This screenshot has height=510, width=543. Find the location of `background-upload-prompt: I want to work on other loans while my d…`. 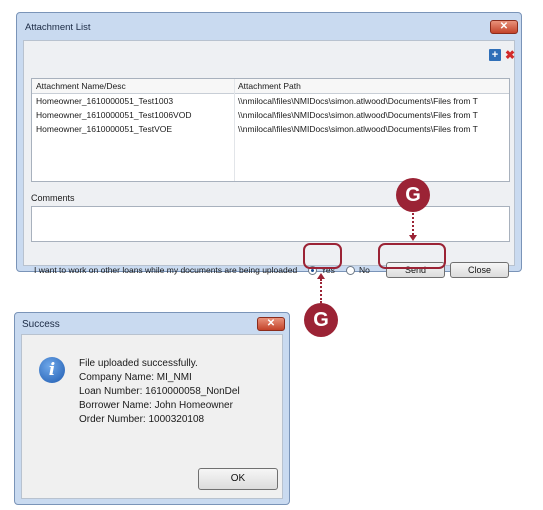

background-upload-prompt: I want to work on other loans while my d… is located at coordinates (166, 270).